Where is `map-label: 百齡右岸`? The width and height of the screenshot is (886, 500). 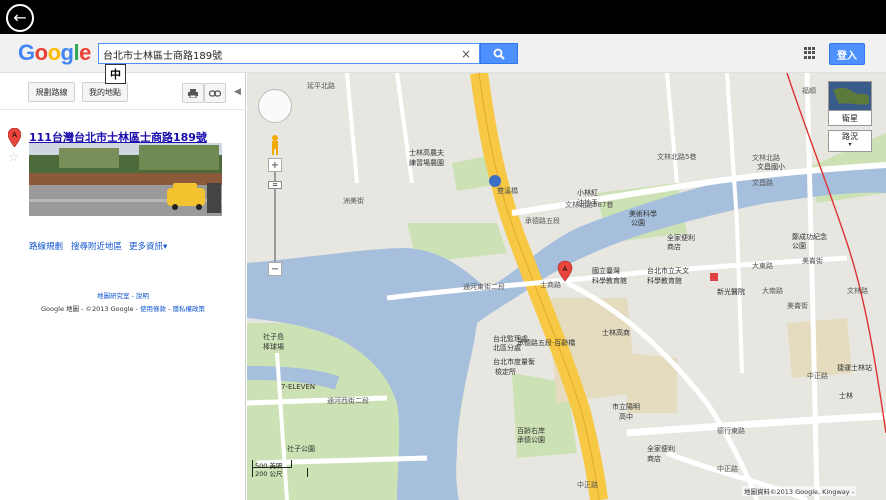
map-label: 百齡右岸 is located at coordinates (531, 430).